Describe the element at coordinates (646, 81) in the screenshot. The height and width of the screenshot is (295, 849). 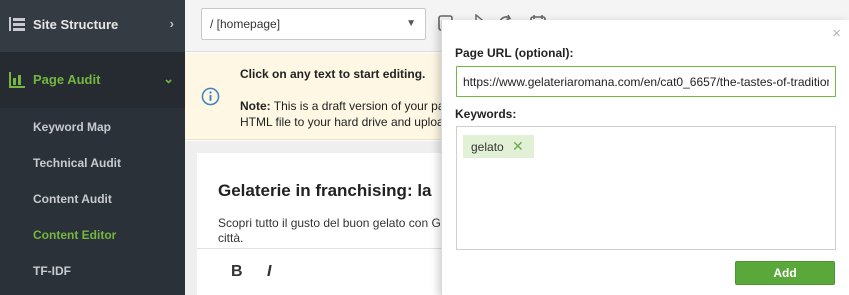
I see `page-url-input` at that location.